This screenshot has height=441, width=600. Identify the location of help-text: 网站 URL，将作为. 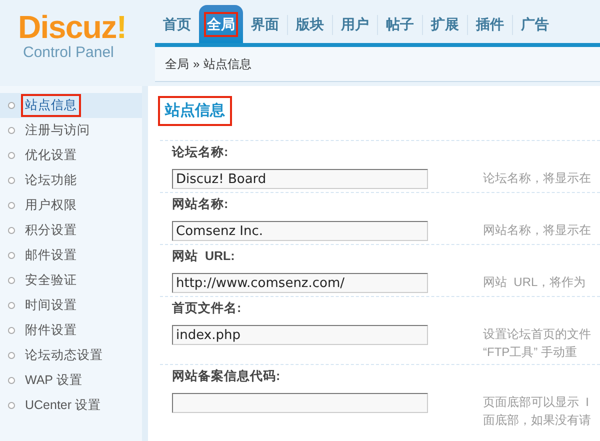
(534, 282).